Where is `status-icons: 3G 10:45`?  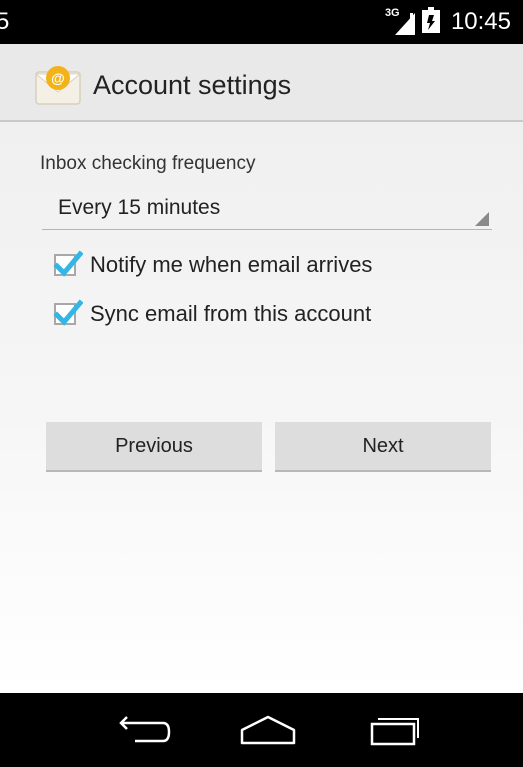 status-icons: 3G 10:45 is located at coordinates (447, 22).